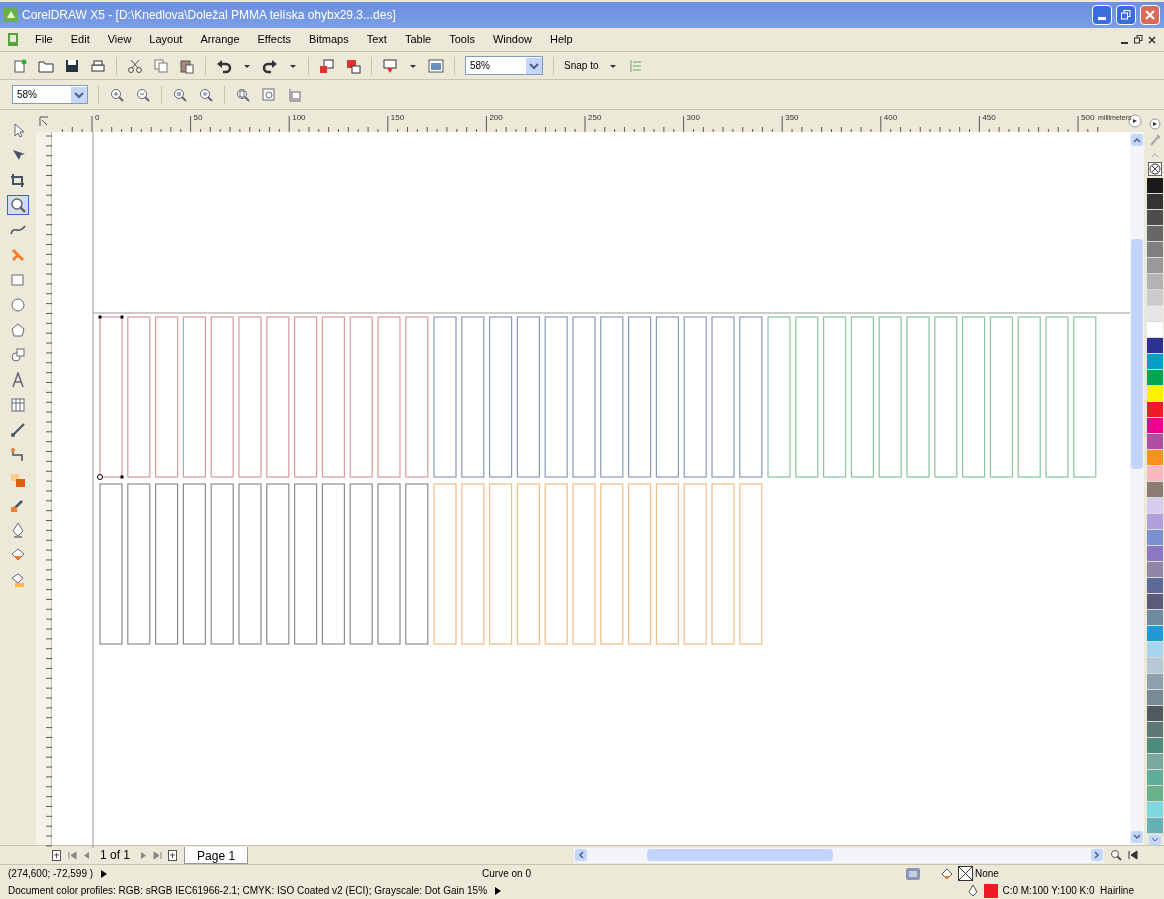 This screenshot has width=1164, height=899. I want to click on menu-item: Help, so click(561, 39).